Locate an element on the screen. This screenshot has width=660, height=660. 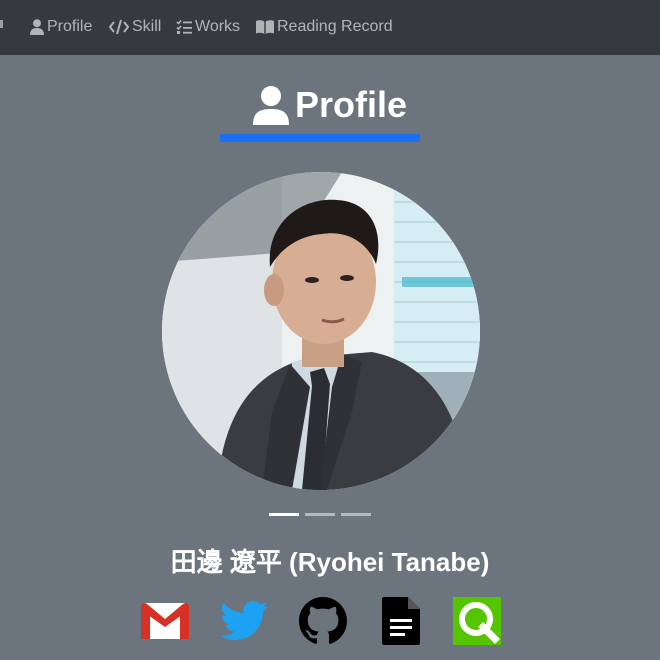
section-title: Profile is located at coordinates (351, 104).